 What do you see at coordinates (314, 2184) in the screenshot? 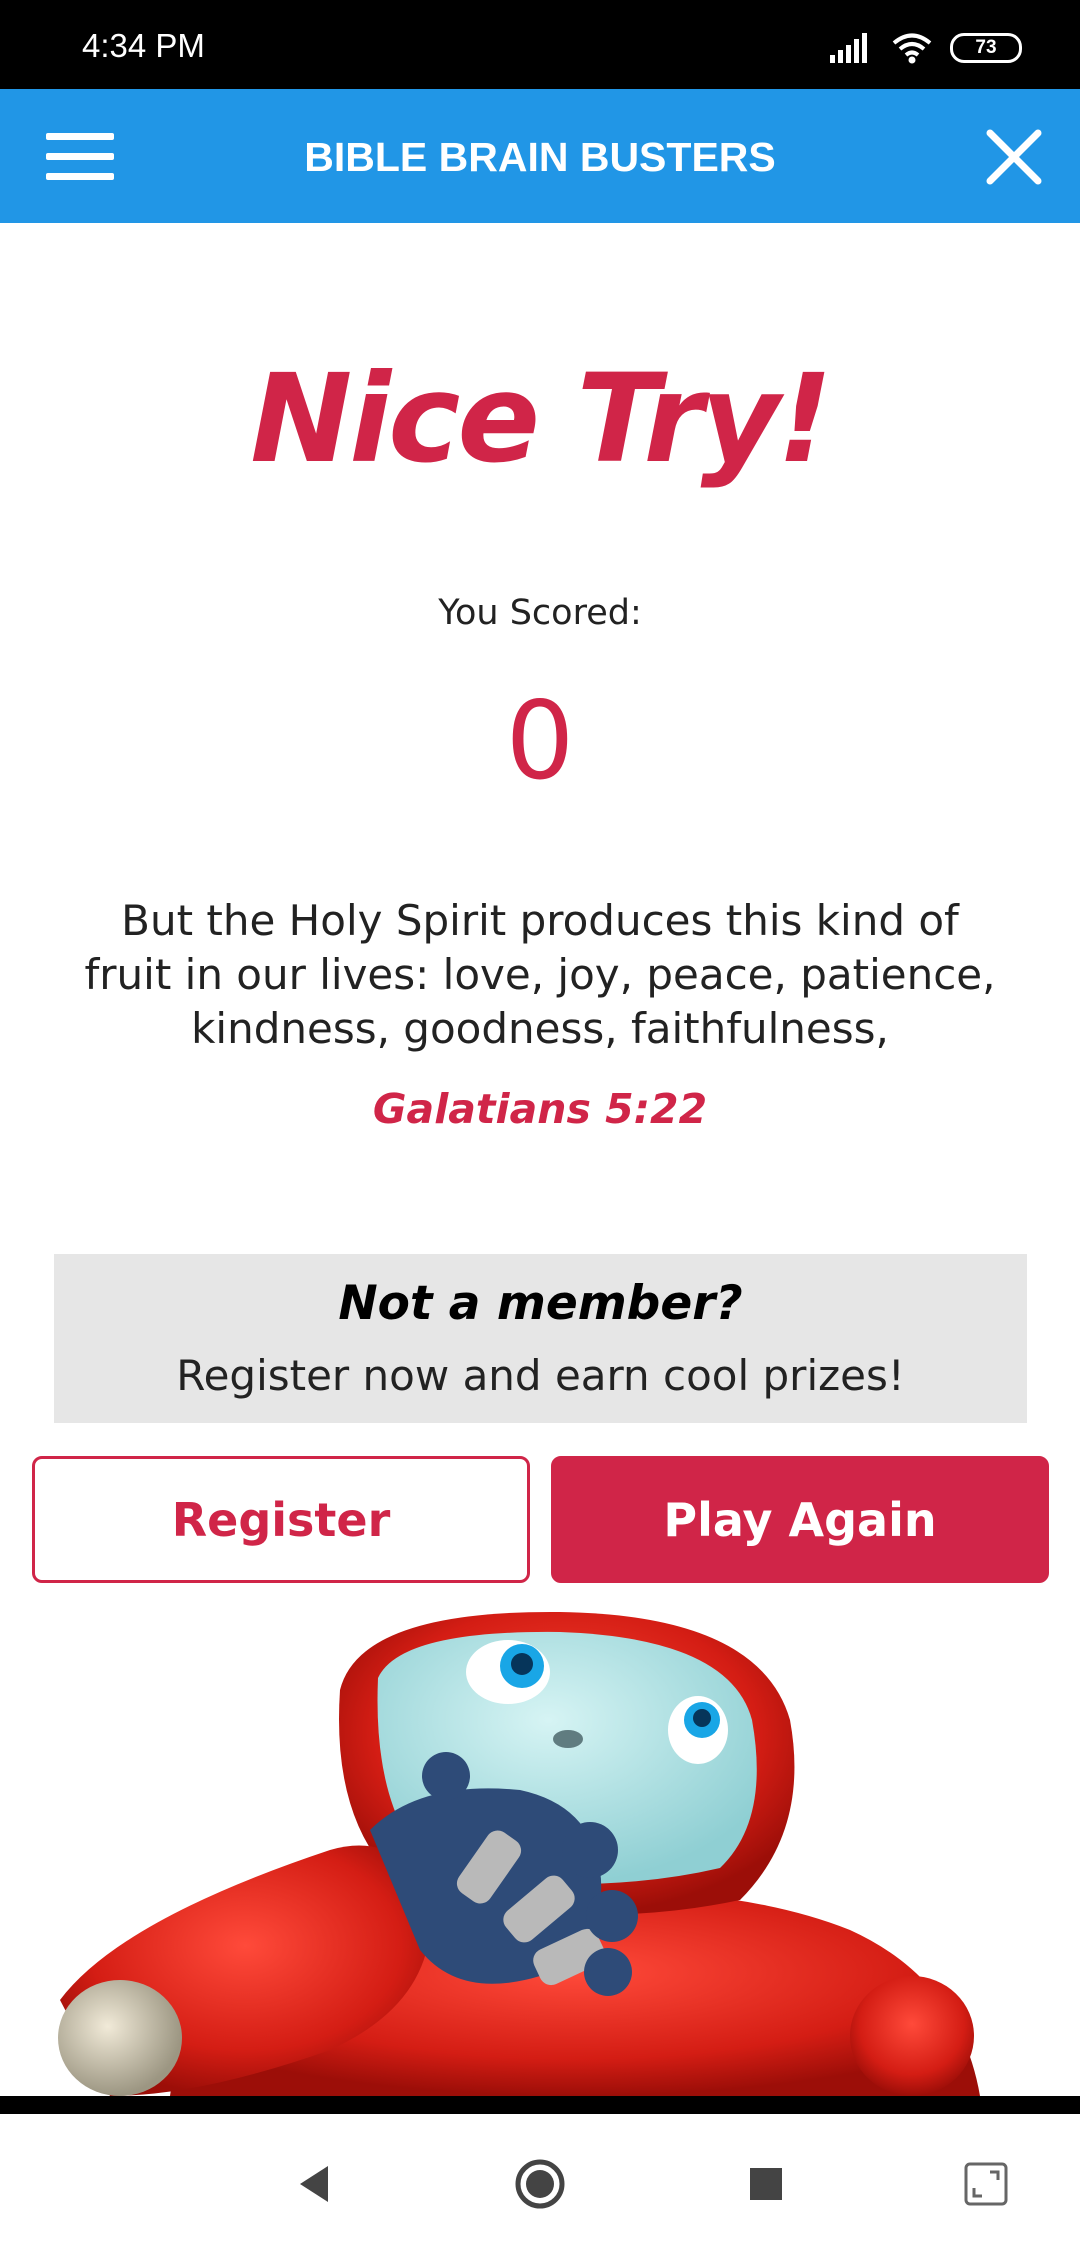
I see `back-icon` at bounding box center [314, 2184].